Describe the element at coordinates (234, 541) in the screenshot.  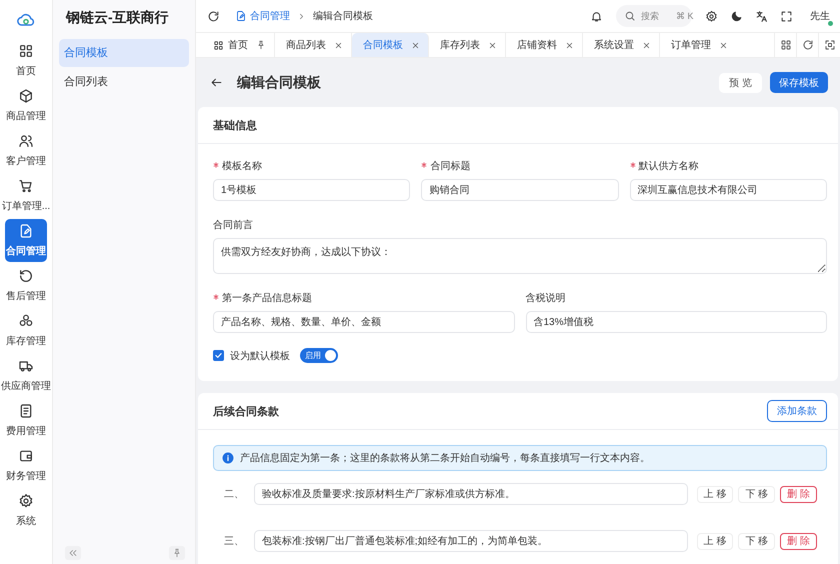
I see `clause-number: 三、` at that location.